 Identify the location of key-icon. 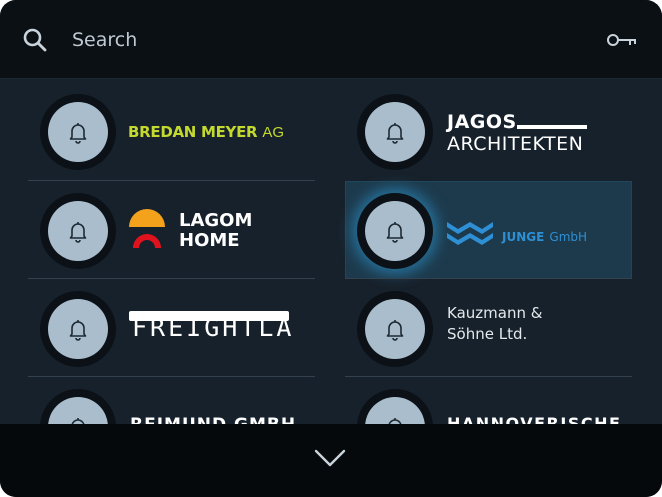
(622, 40).